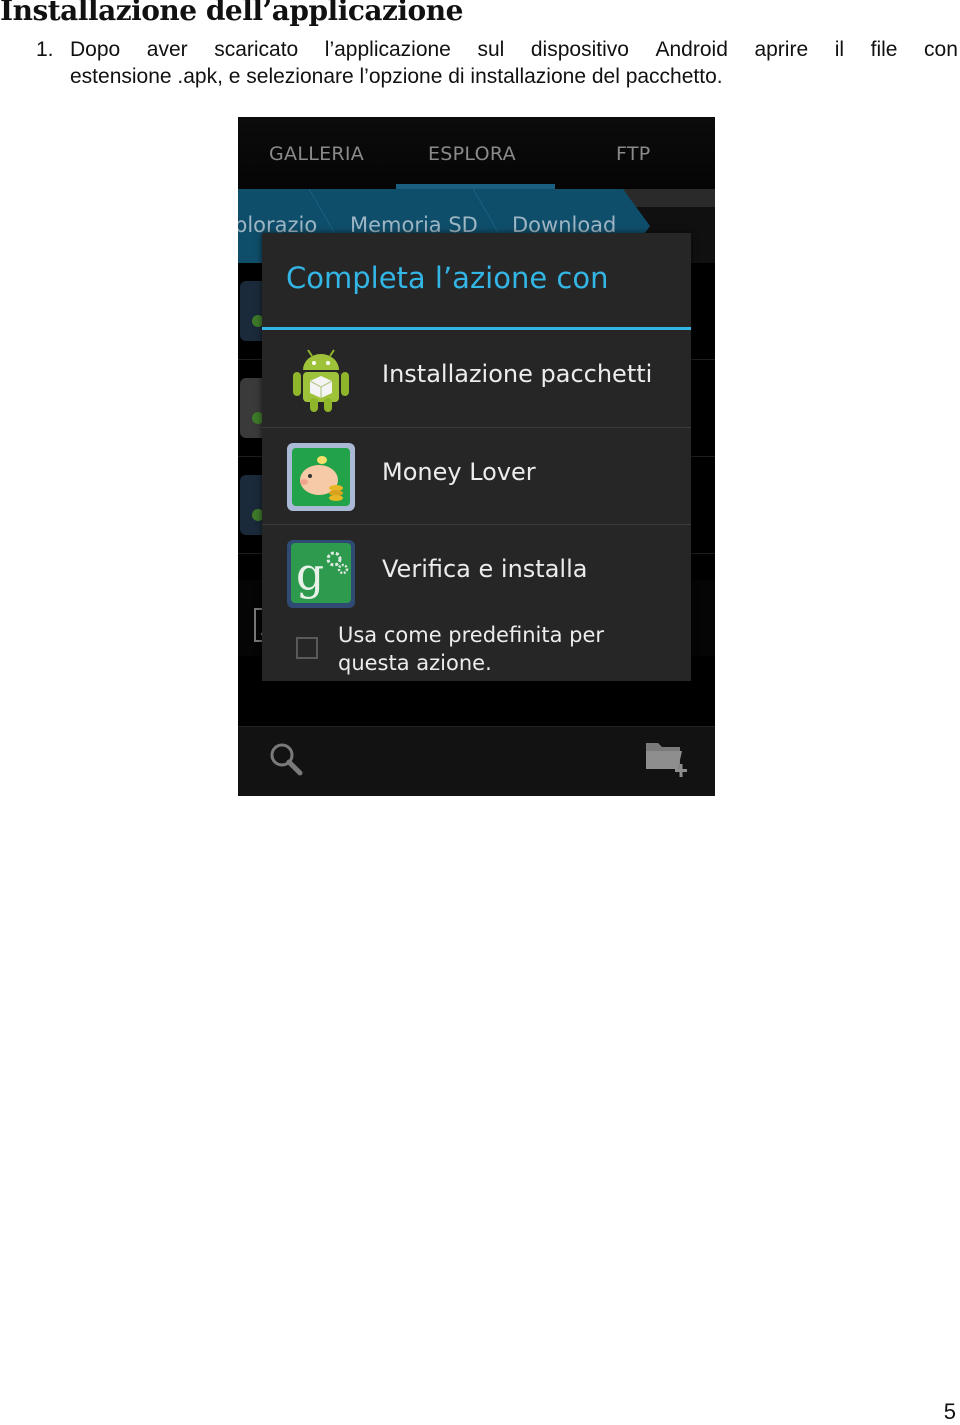 This screenshot has width=960, height=1425. Describe the element at coordinates (45, 49) in the screenshot. I see `step-number: 1.` at that location.